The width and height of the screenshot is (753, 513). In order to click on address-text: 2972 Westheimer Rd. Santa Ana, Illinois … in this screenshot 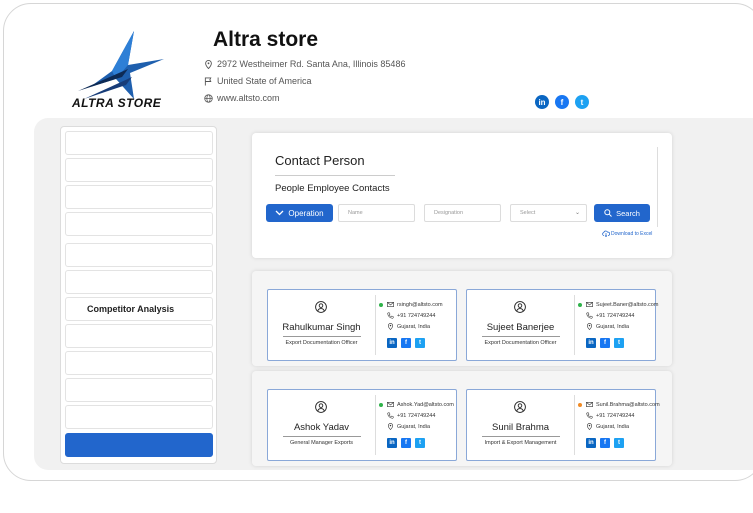, I will do `click(311, 64)`.